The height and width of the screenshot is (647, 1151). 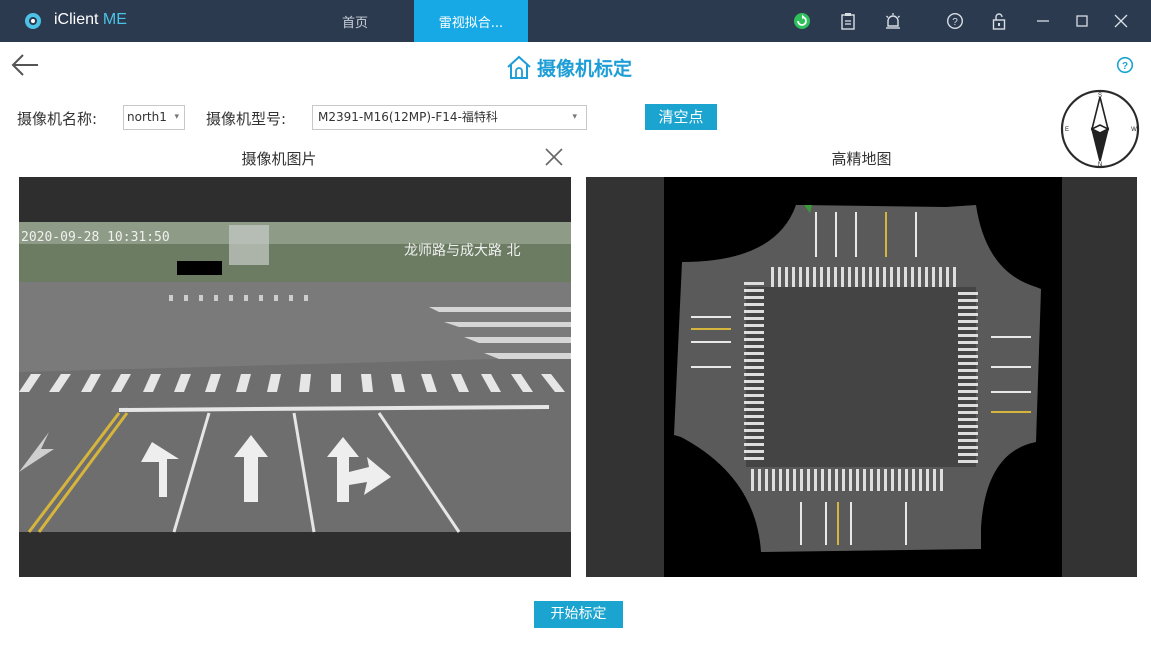 I want to click on back-arrow-icon, so click(x=25, y=65).